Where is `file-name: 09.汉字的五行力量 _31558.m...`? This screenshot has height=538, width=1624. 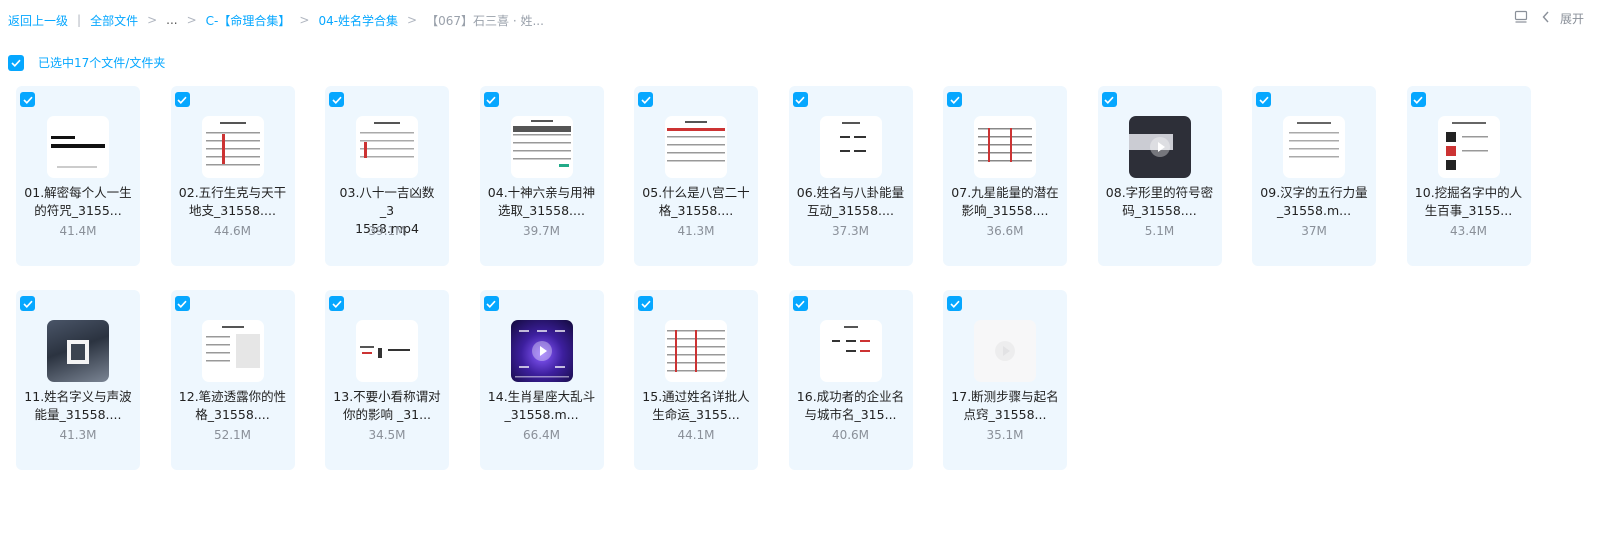
file-name: 09.汉字的五行力量 _31558.m... is located at coordinates (1314, 201).